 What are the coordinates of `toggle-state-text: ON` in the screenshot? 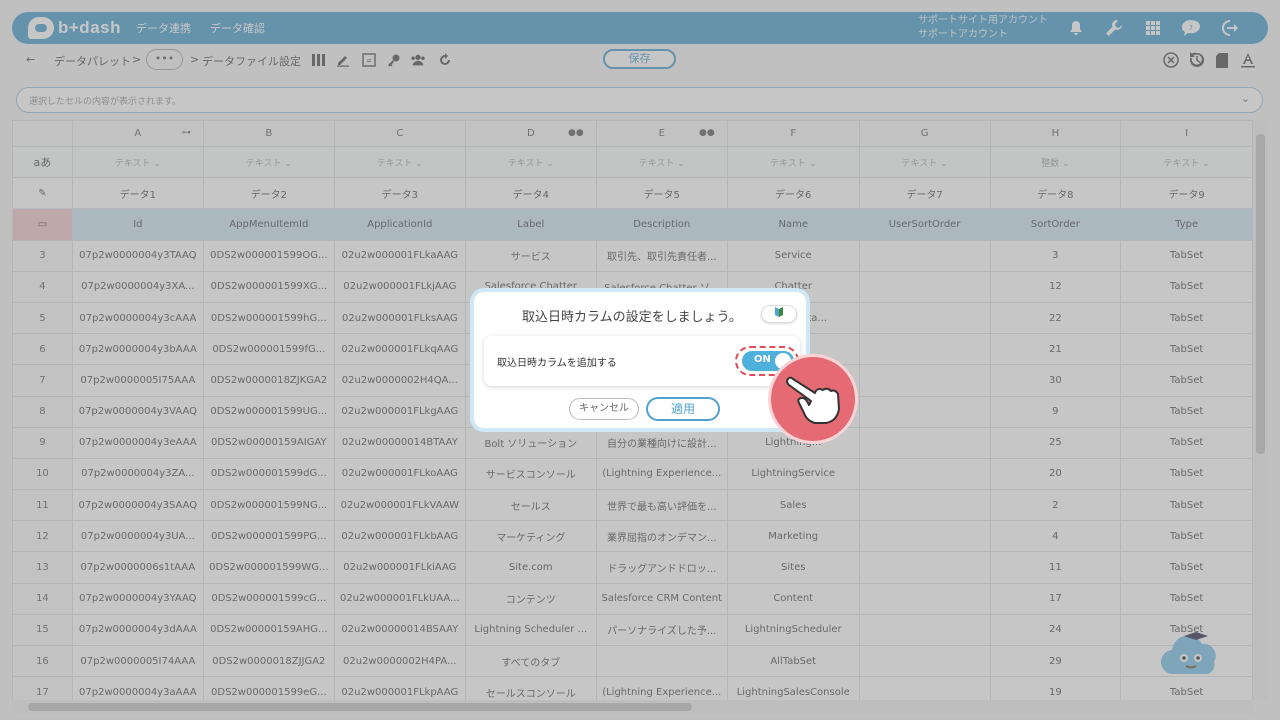 It's located at (762, 359).